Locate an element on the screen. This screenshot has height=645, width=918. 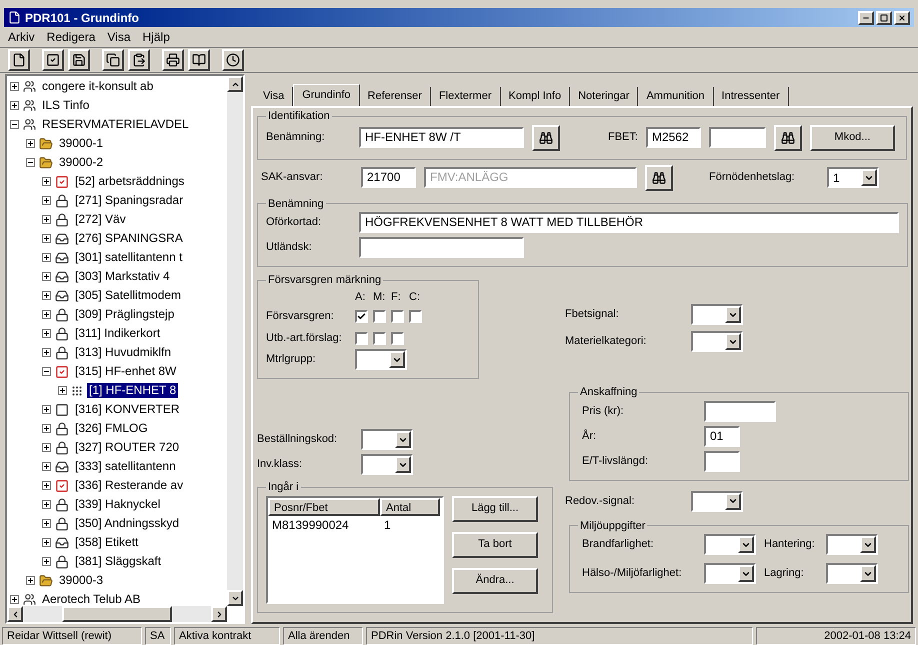
tree-item: [1] HF-ENHET 8 is located at coordinates (132, 390).